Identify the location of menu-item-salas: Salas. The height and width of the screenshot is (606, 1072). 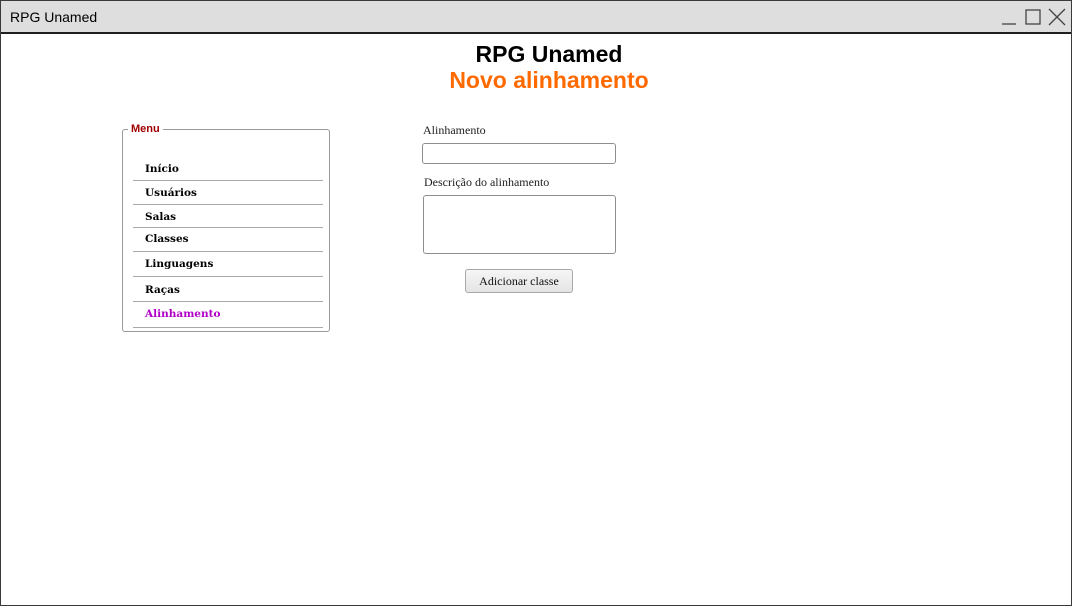
(228, 216).